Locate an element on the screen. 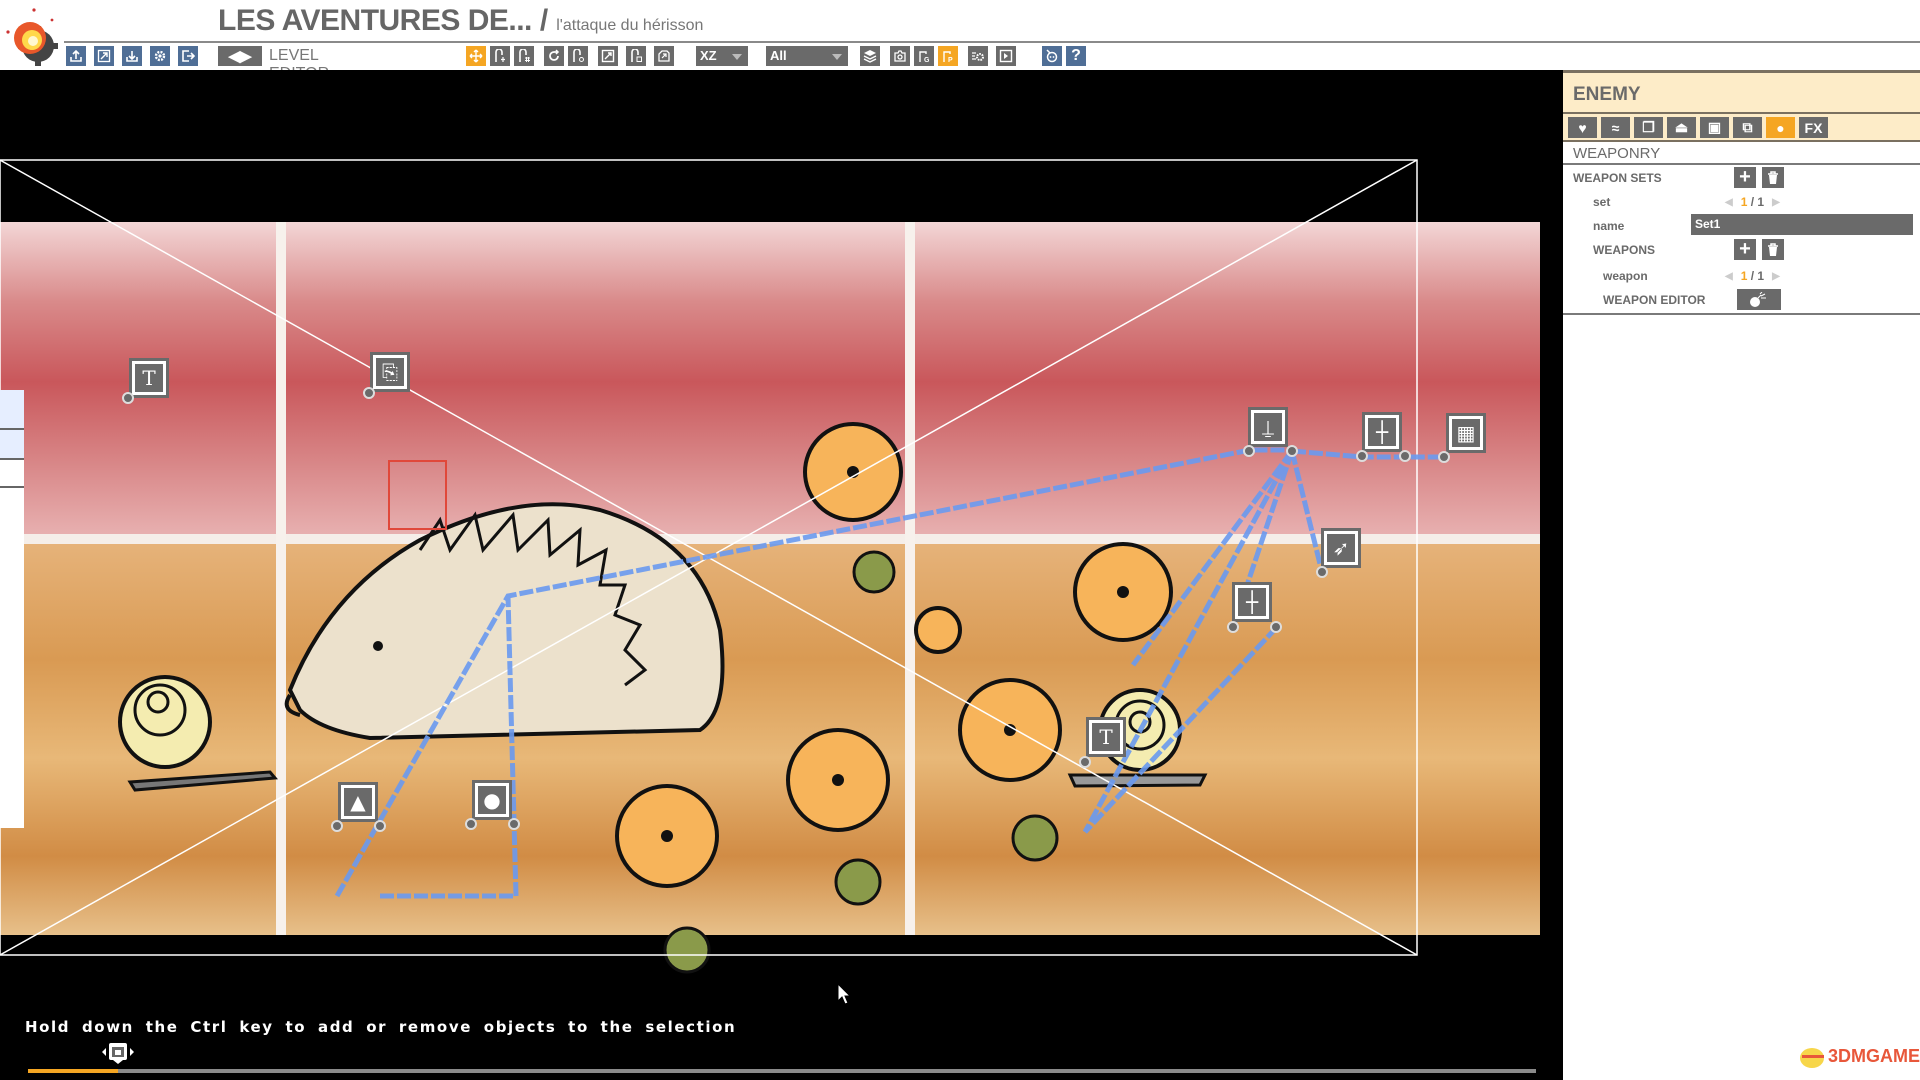 This screenshot has width=1920, height=1080. path-settings-button is located at coordinates (978, 56).